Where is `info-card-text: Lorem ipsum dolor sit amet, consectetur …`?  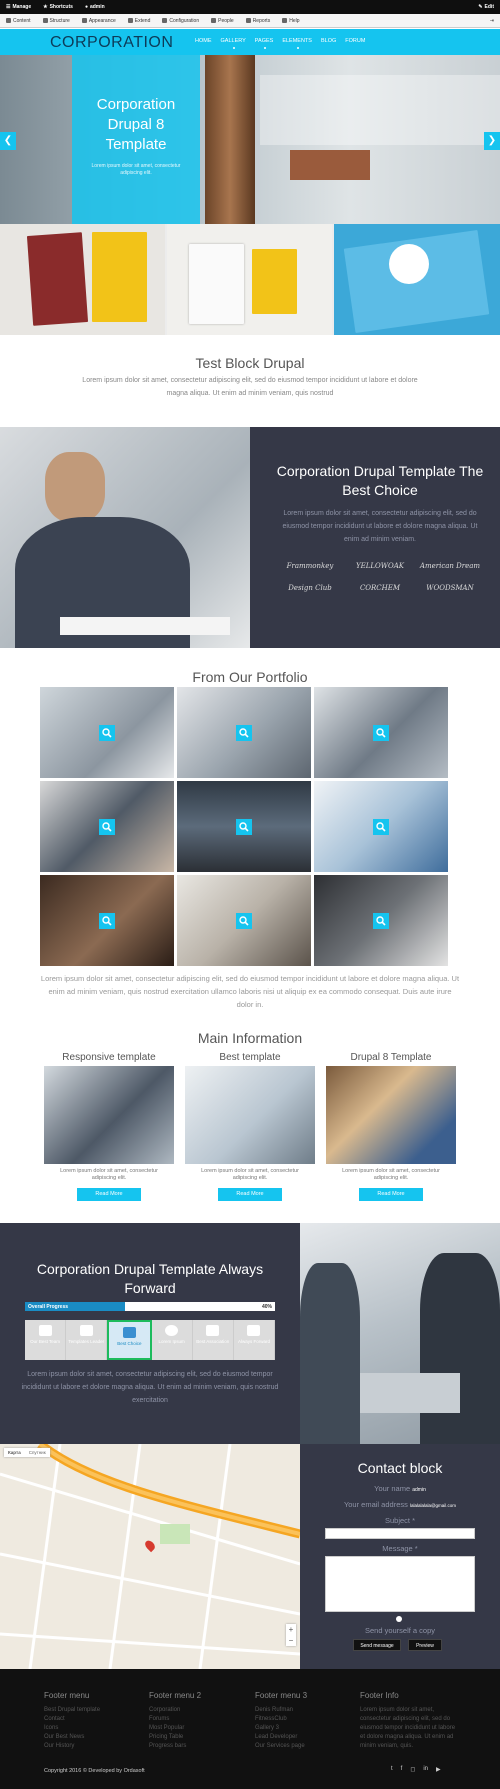
info-card-text: Lorem ipsum dolor sit amet, consectetur … is located at coordinates (250, 1174).